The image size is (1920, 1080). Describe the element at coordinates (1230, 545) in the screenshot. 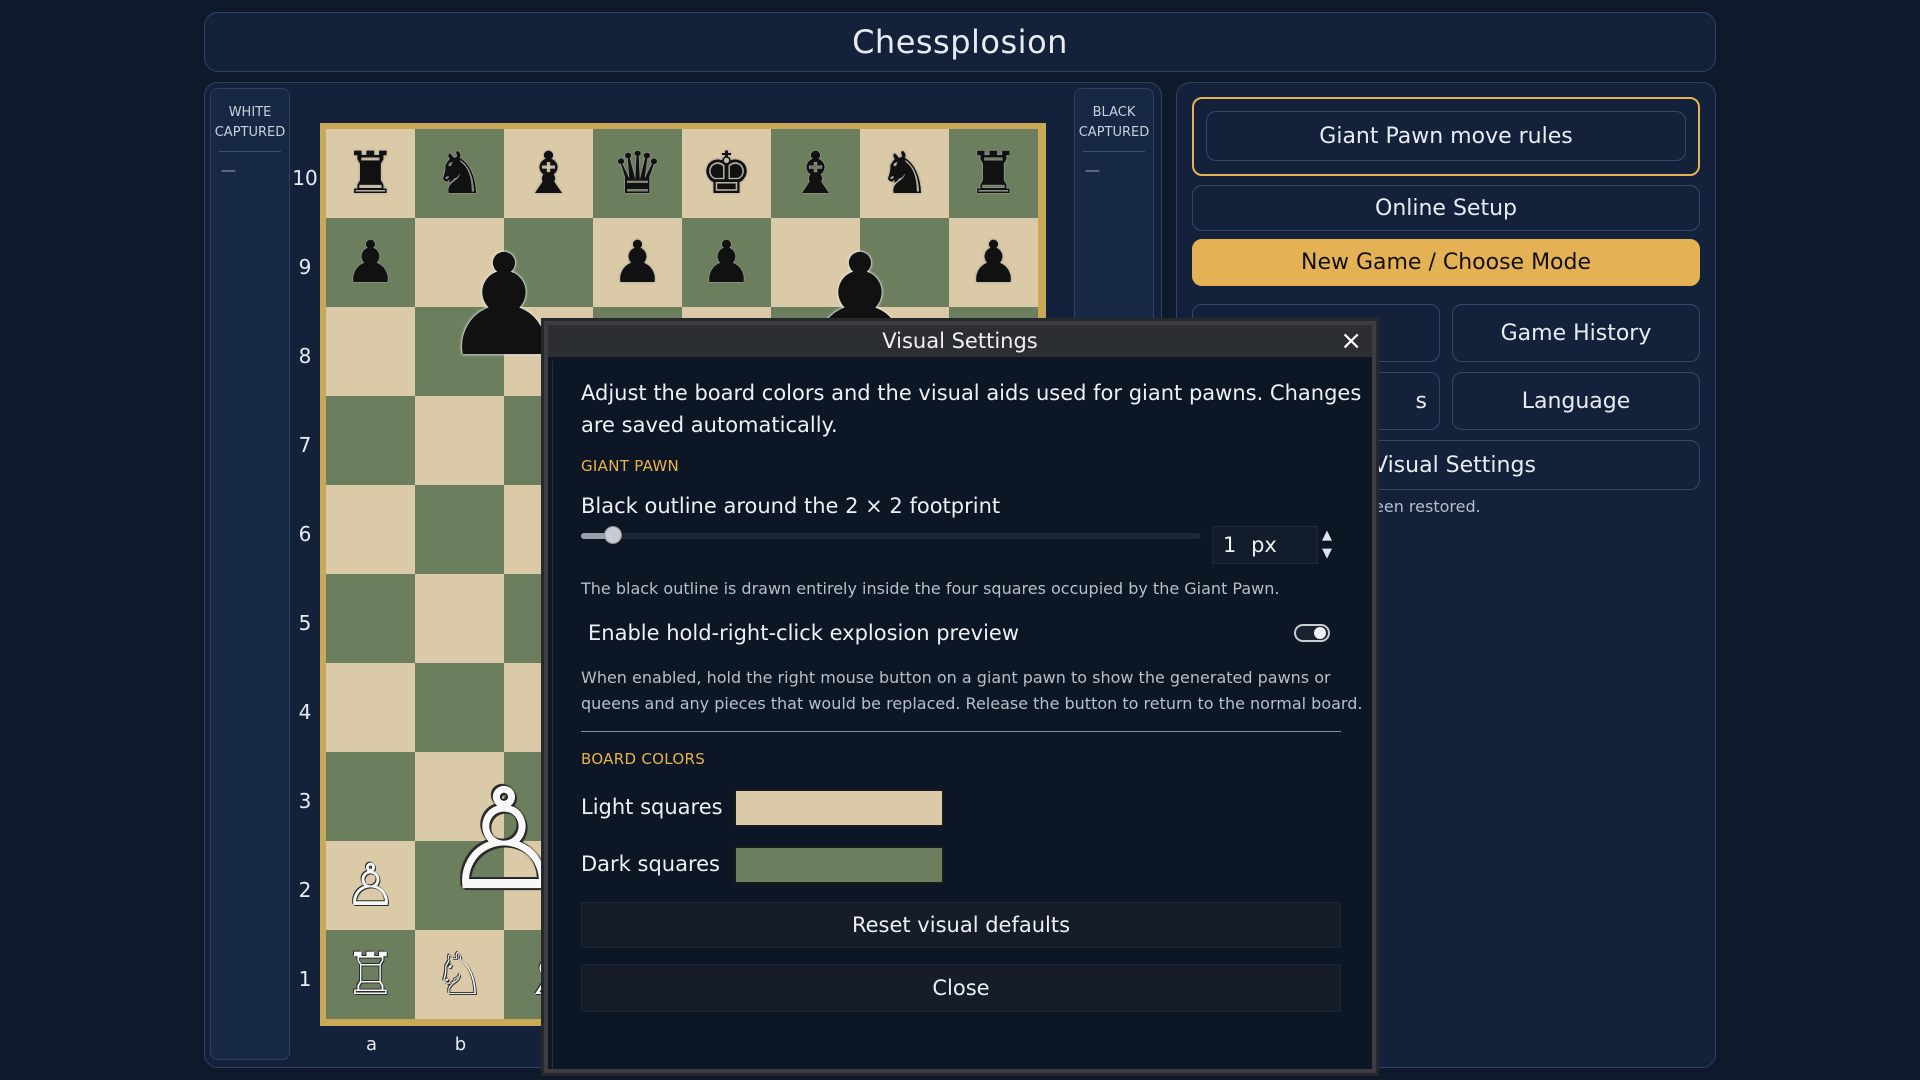

I see `outline-value: 1` at that location.